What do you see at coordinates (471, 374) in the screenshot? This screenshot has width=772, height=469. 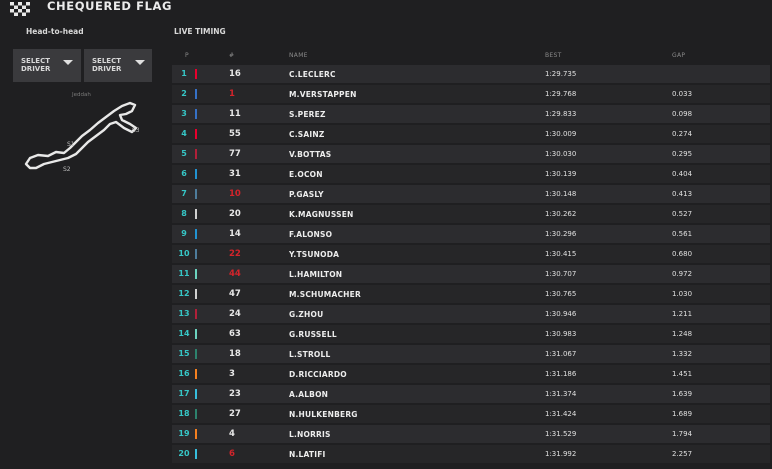 I see `table-row: 16 3 D.RICCIARDO 1:31.186 1.451` at bounding box center [471, 374].